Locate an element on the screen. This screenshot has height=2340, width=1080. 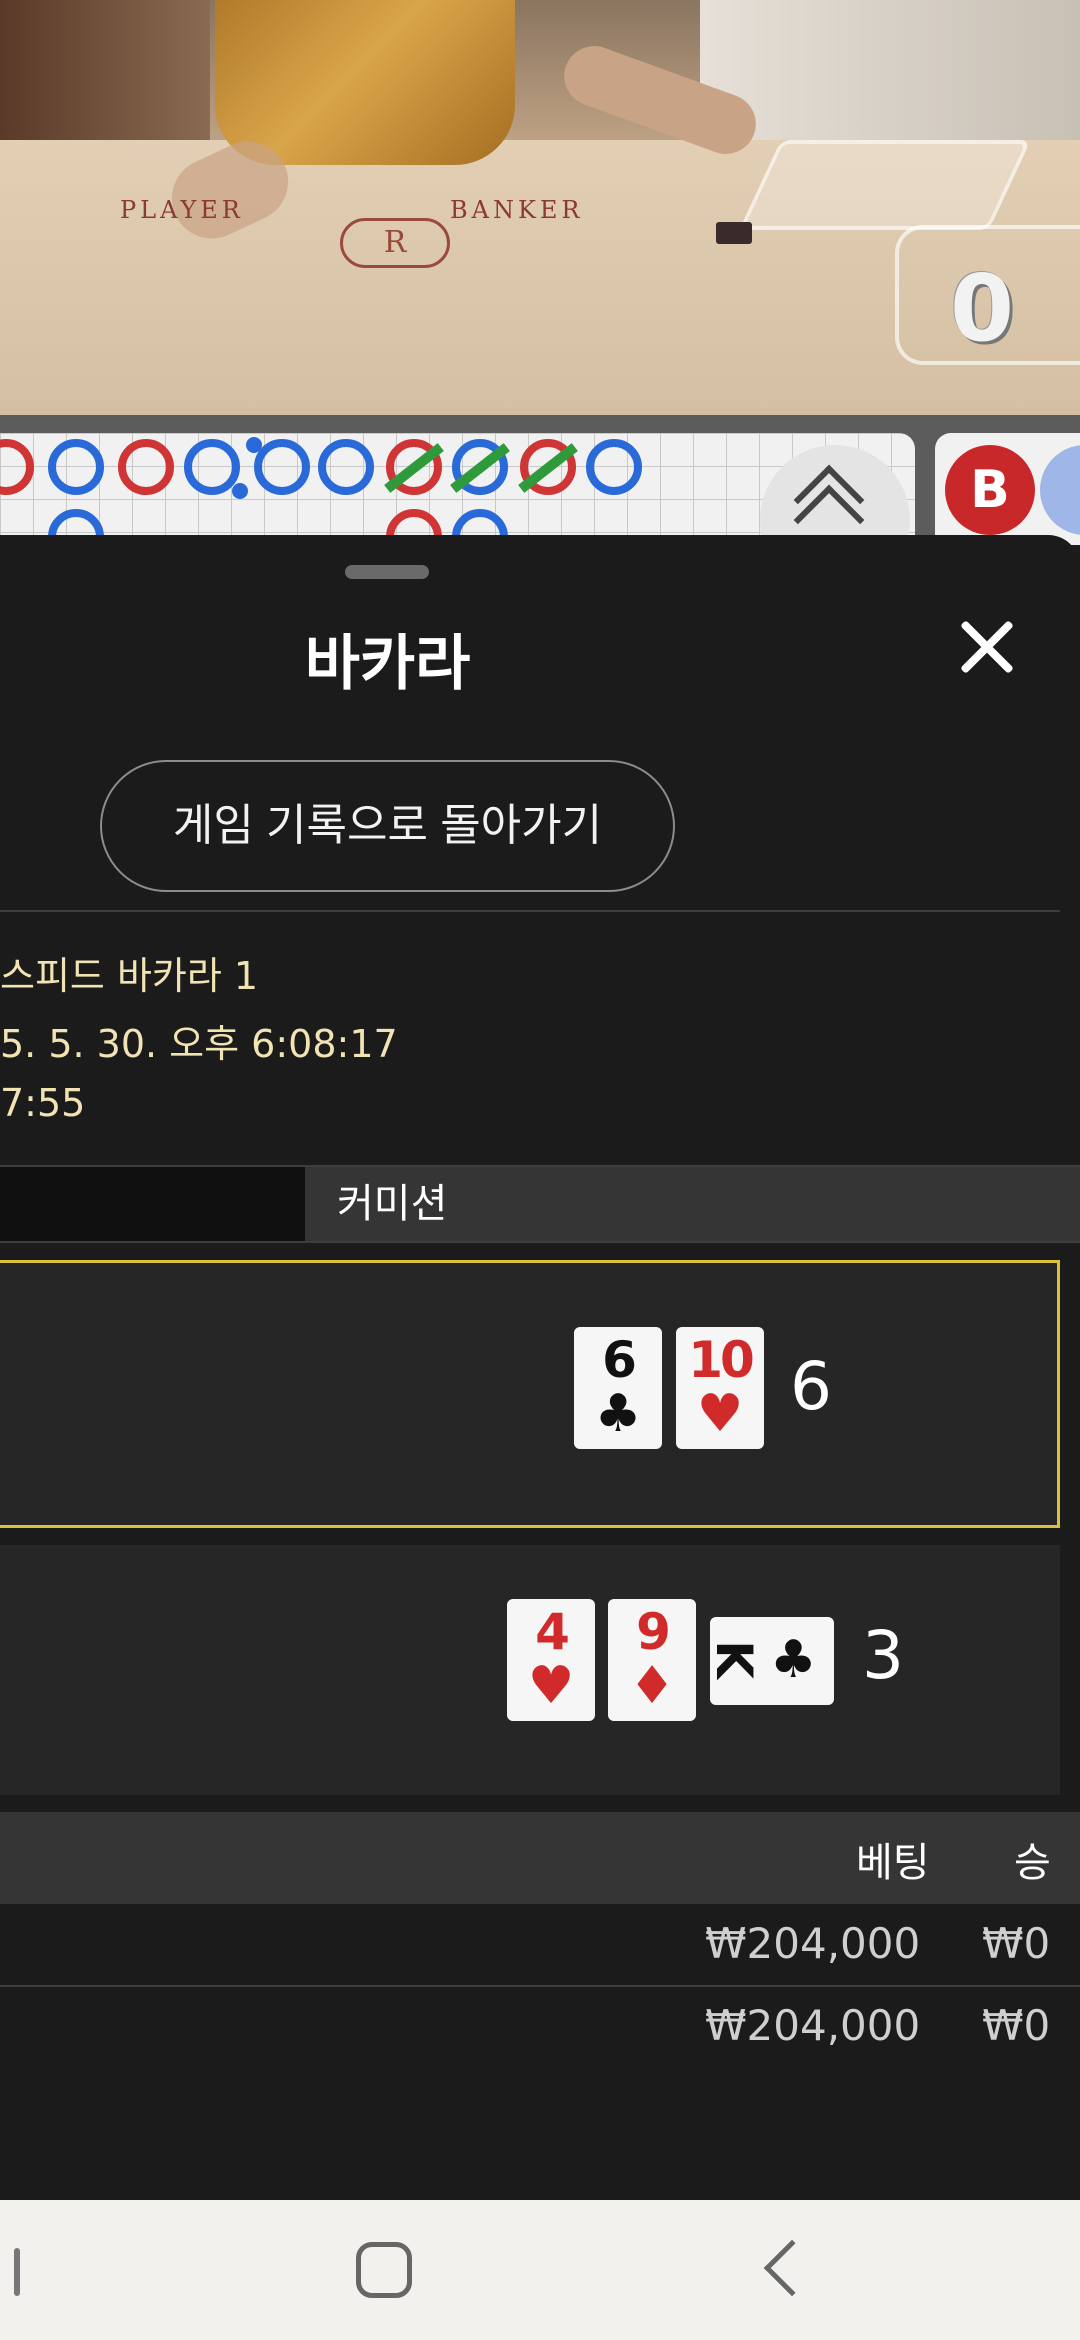
roadmap-bar: B is located at coordinates (540, 505).